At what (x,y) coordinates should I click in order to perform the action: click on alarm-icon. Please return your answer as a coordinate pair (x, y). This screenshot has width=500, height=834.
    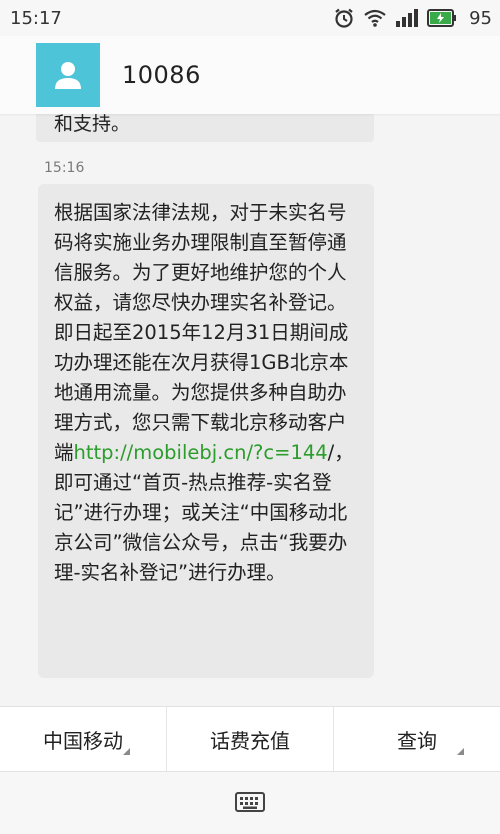
    Looking at the image, I should click on (344, 18).